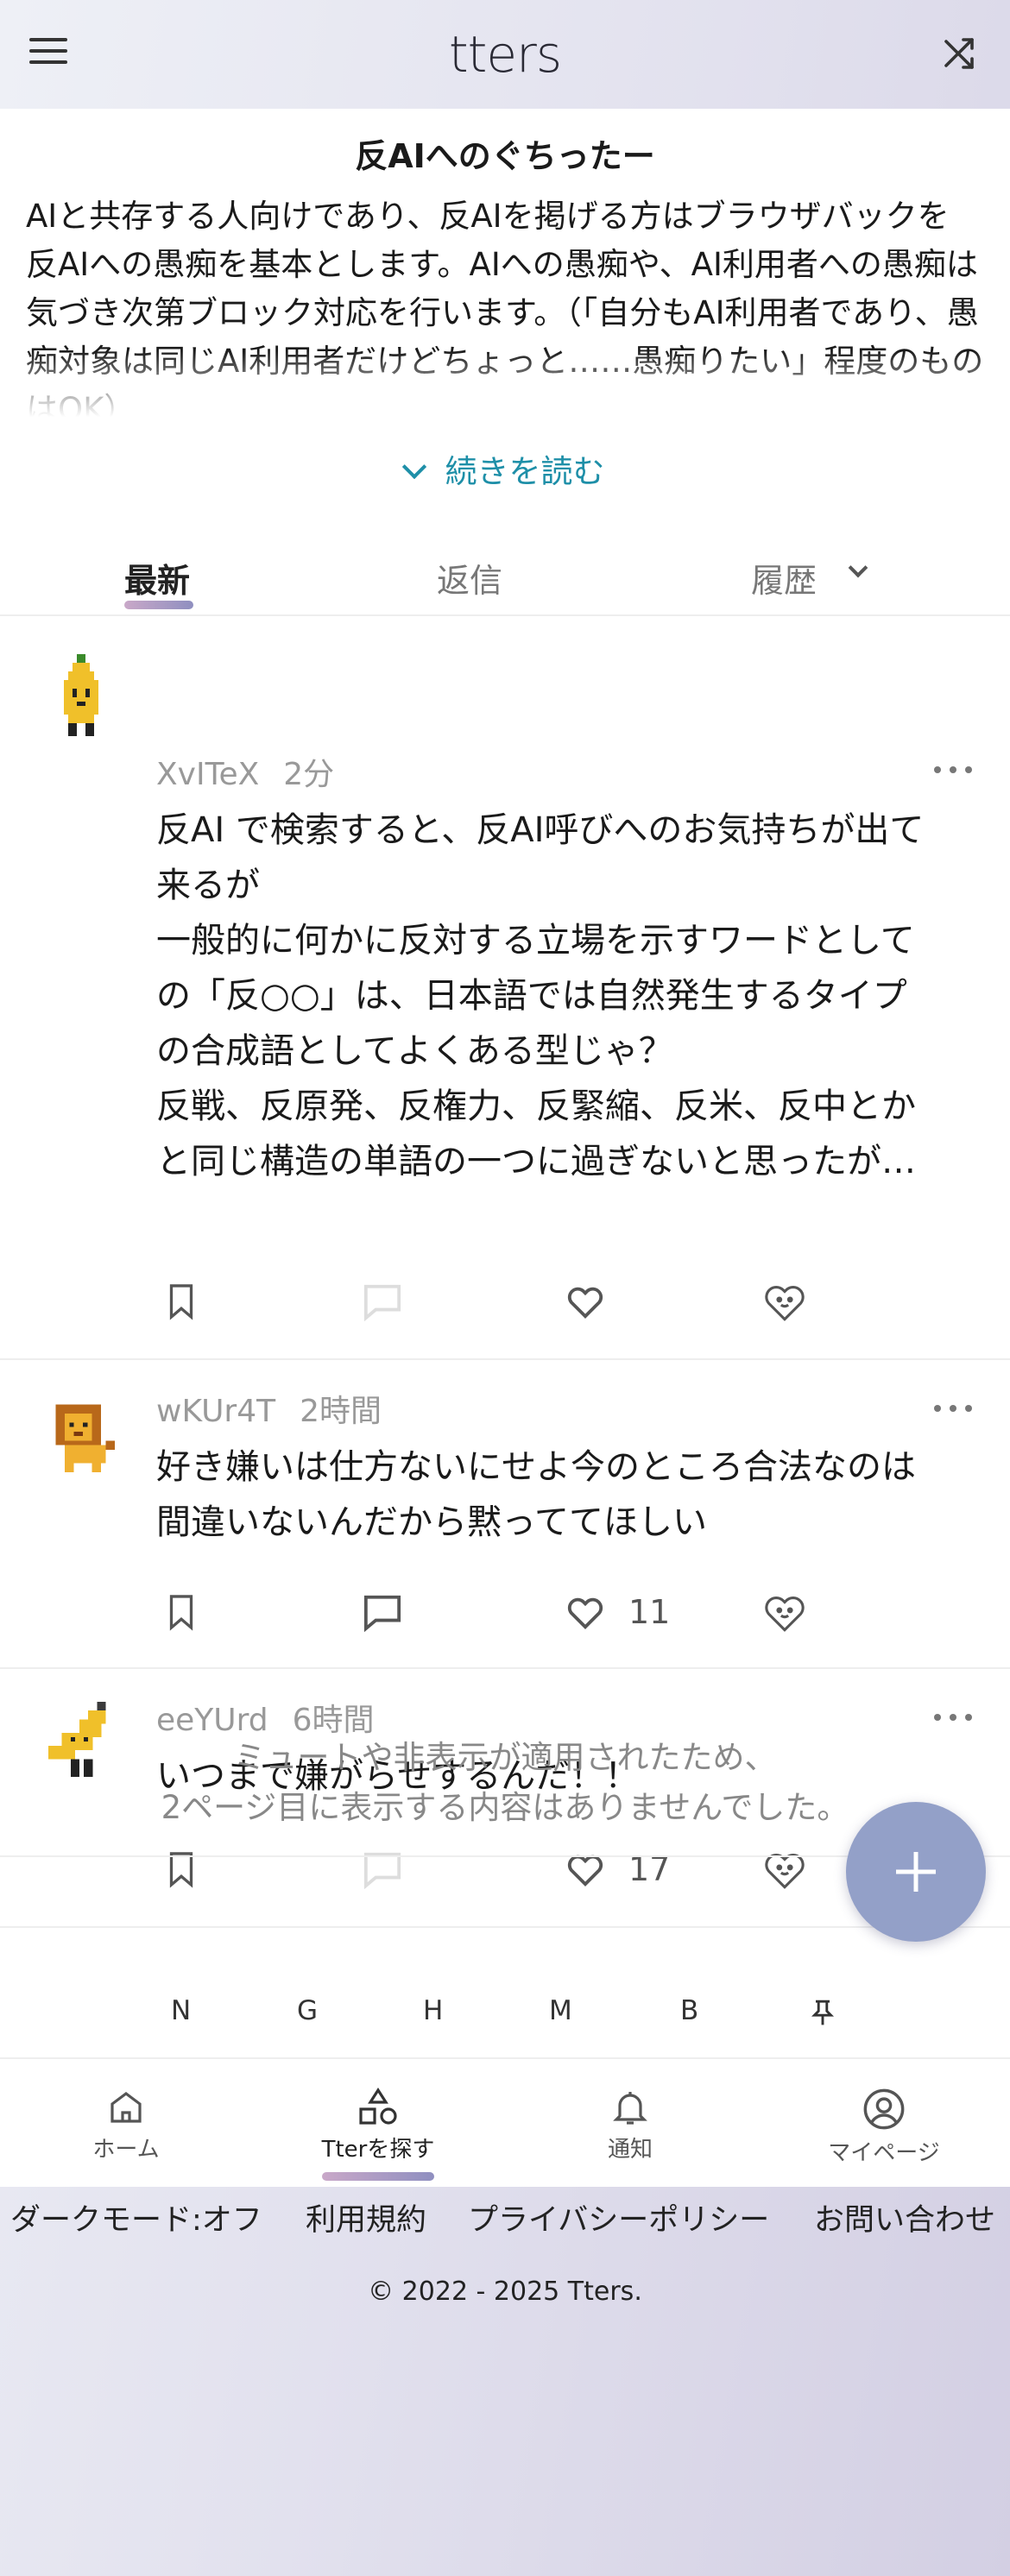 This screenshot has width=1010, height=2576. Describe the element at coordinates (630, 2108) in the screenshot. I see `bell-icon` at that location.